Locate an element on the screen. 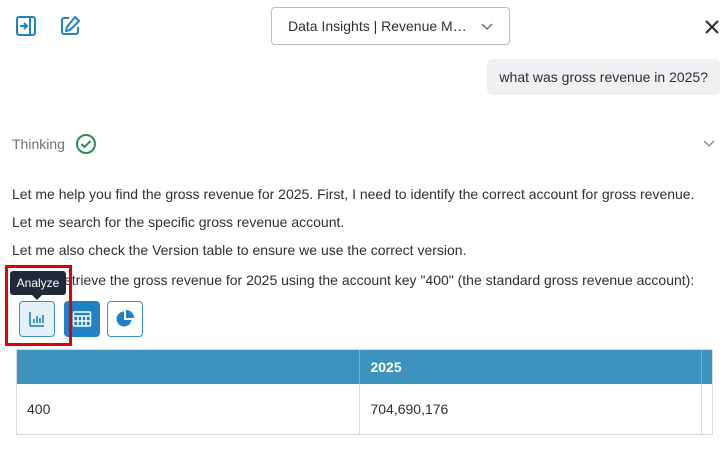  sidebar-expand-icon is located at coordinates (26, 26).